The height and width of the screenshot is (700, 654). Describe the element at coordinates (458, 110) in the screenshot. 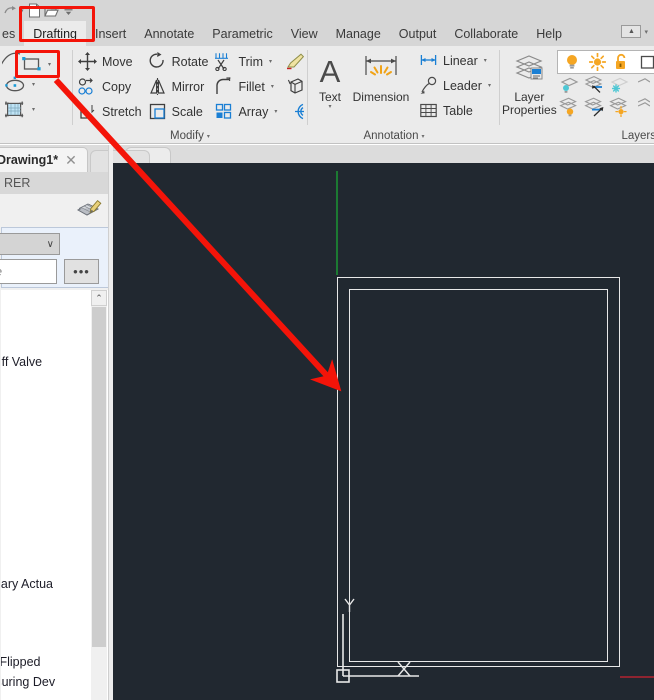

I see `table-label: Table` at that location.